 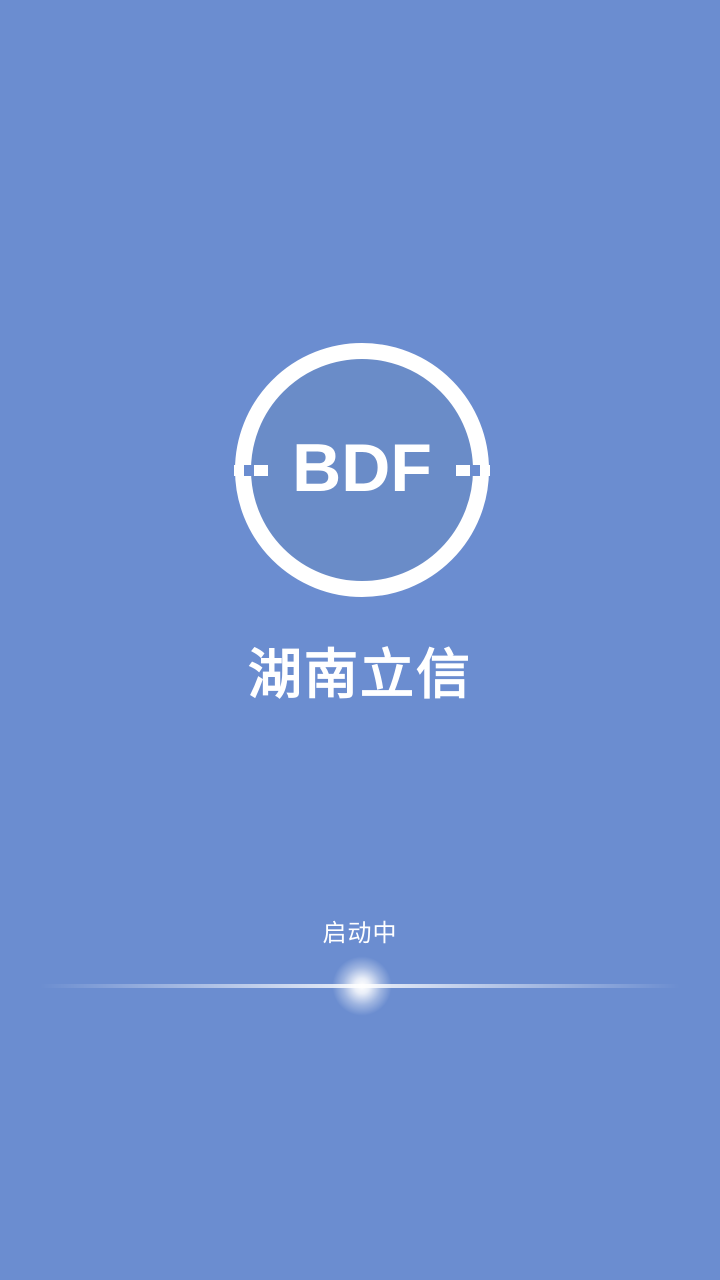 I want to click on app-name: 湖南立信, so click(x=360, y=674).